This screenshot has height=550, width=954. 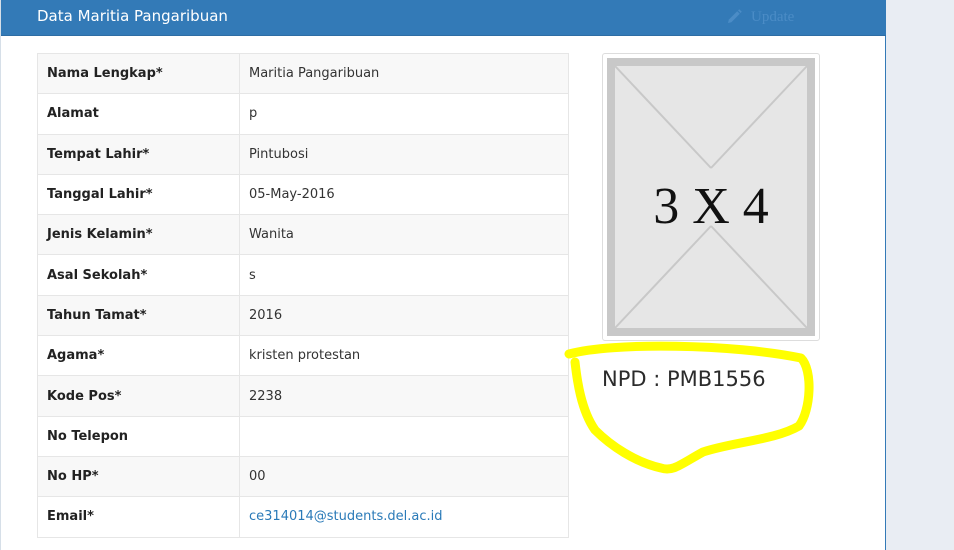 I want to click on field-label: Email*, so click(x=138, y=517).